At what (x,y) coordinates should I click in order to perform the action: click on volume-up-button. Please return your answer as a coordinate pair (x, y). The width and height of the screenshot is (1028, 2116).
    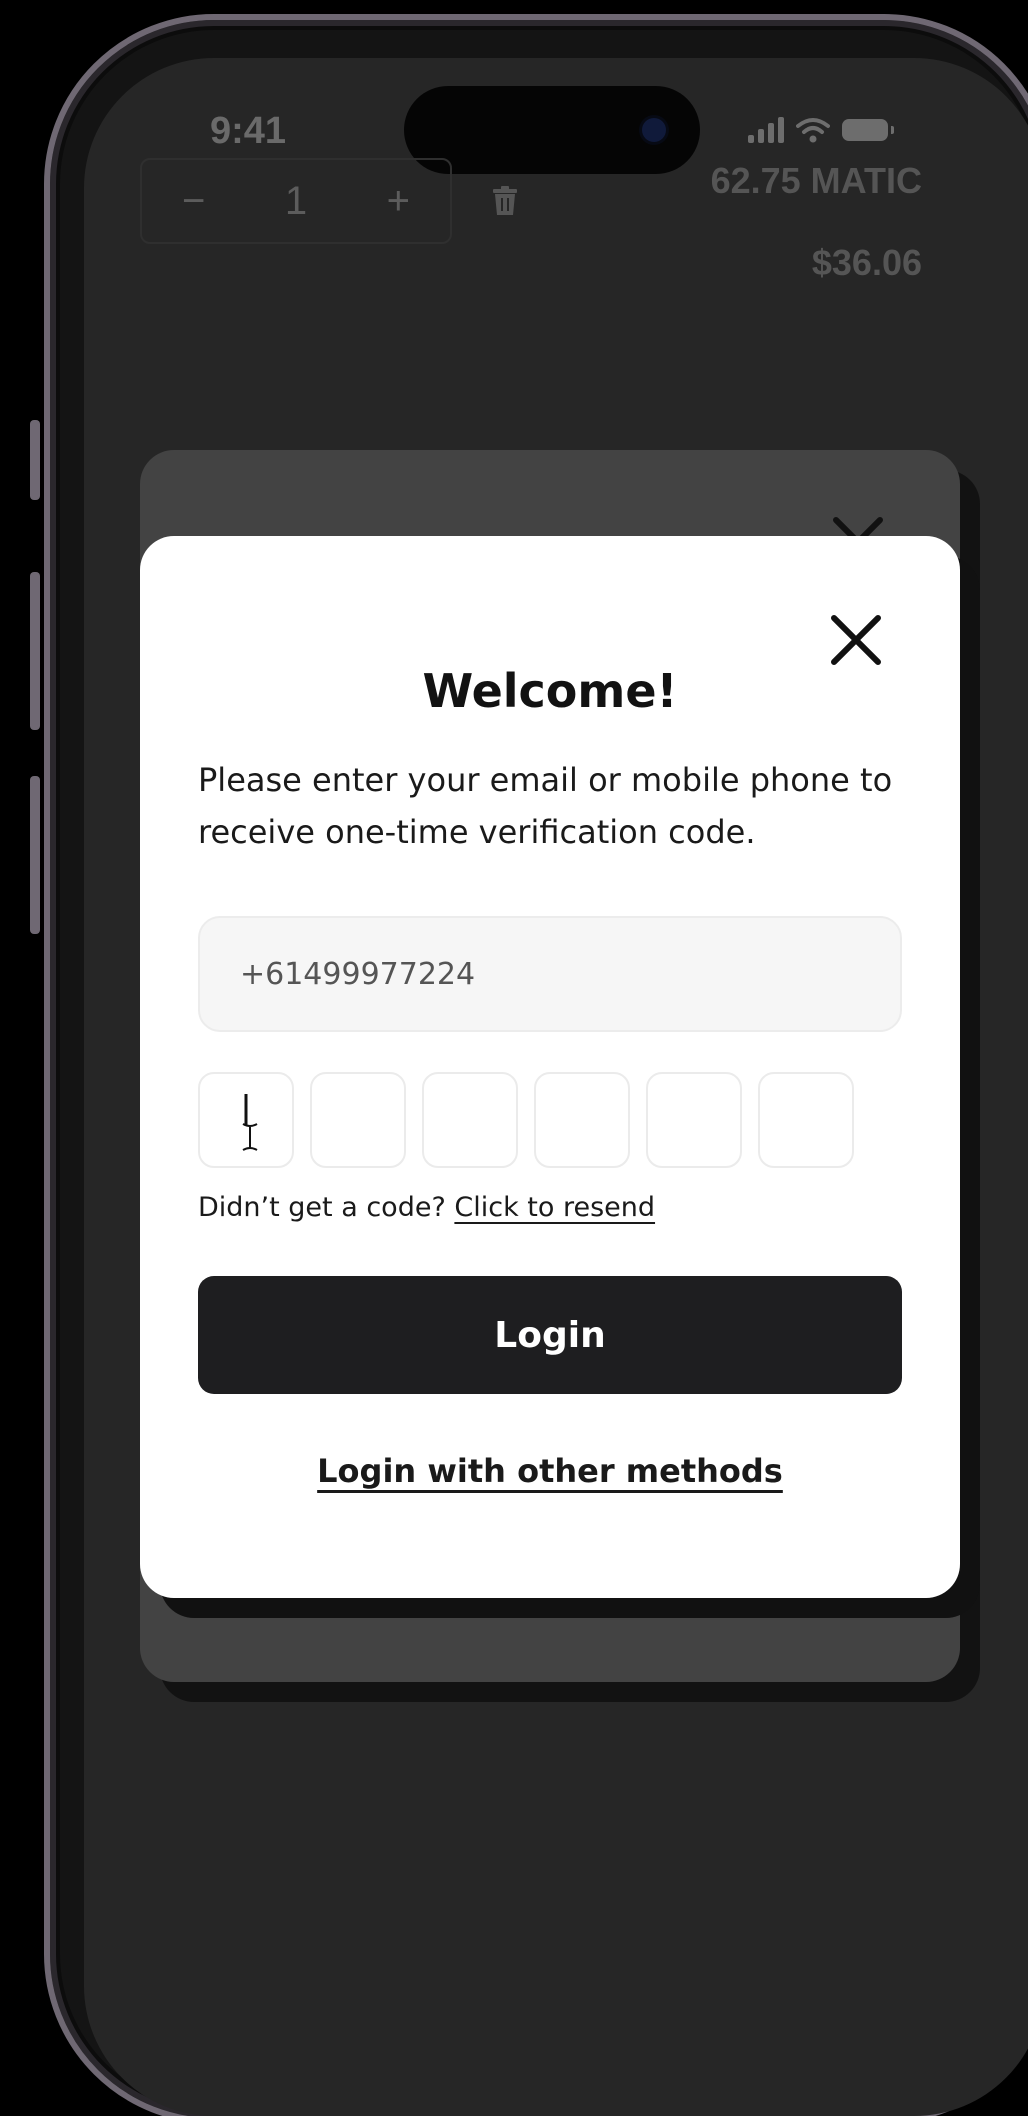
    Looking at the image, I should click on (35, 651).